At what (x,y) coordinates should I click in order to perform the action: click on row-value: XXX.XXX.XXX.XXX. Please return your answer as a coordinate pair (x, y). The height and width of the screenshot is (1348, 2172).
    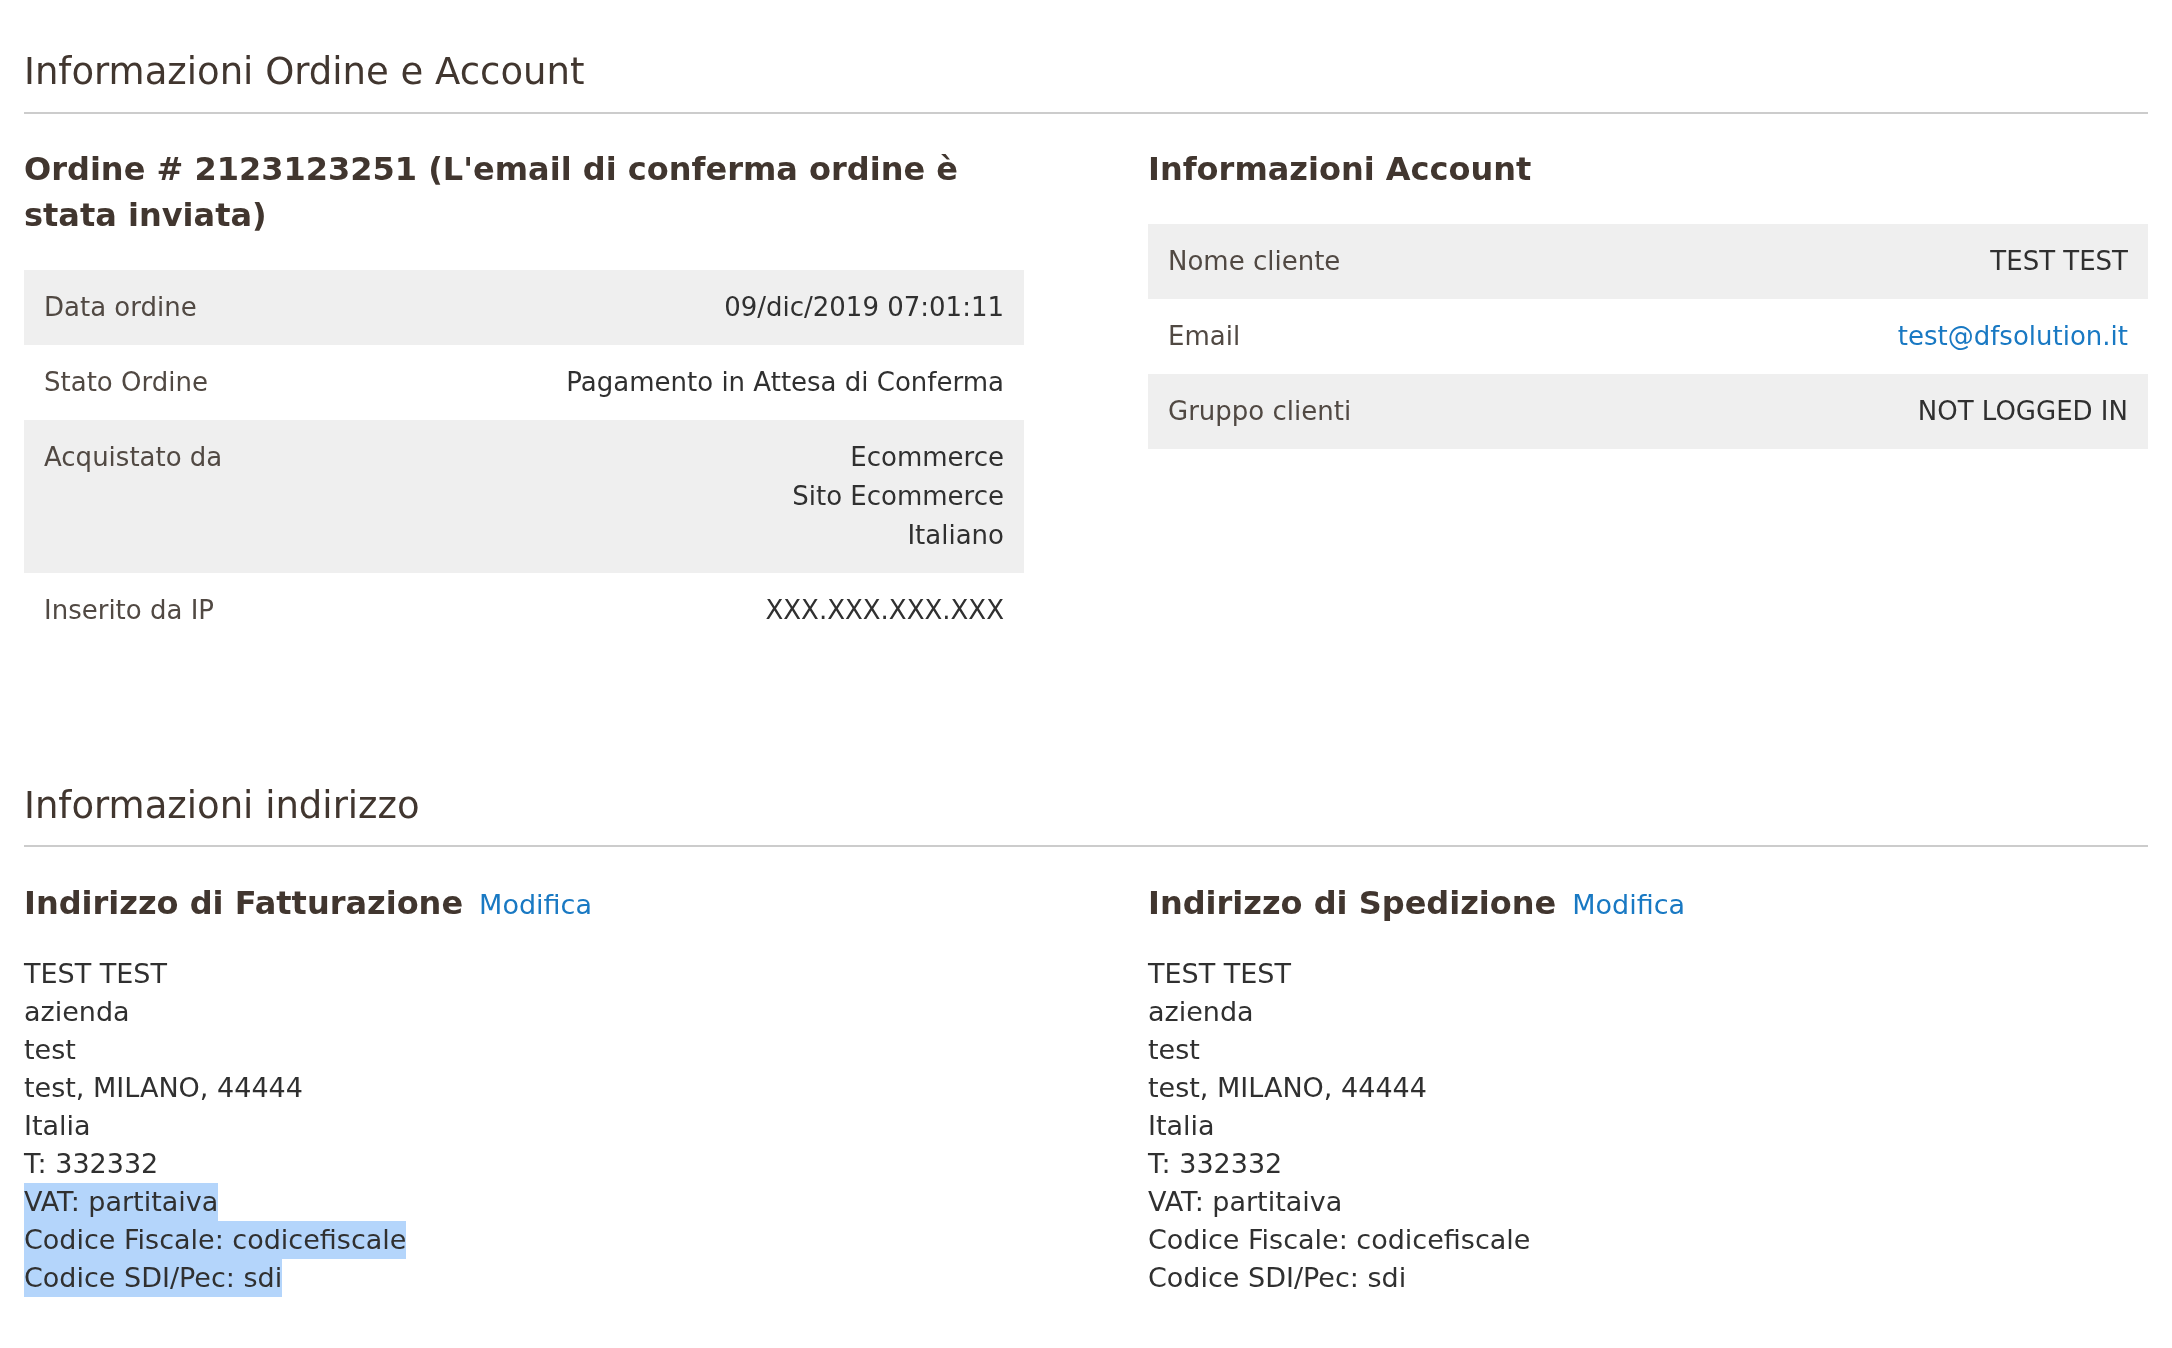
    Looking at the image, I should click on (884, 610).